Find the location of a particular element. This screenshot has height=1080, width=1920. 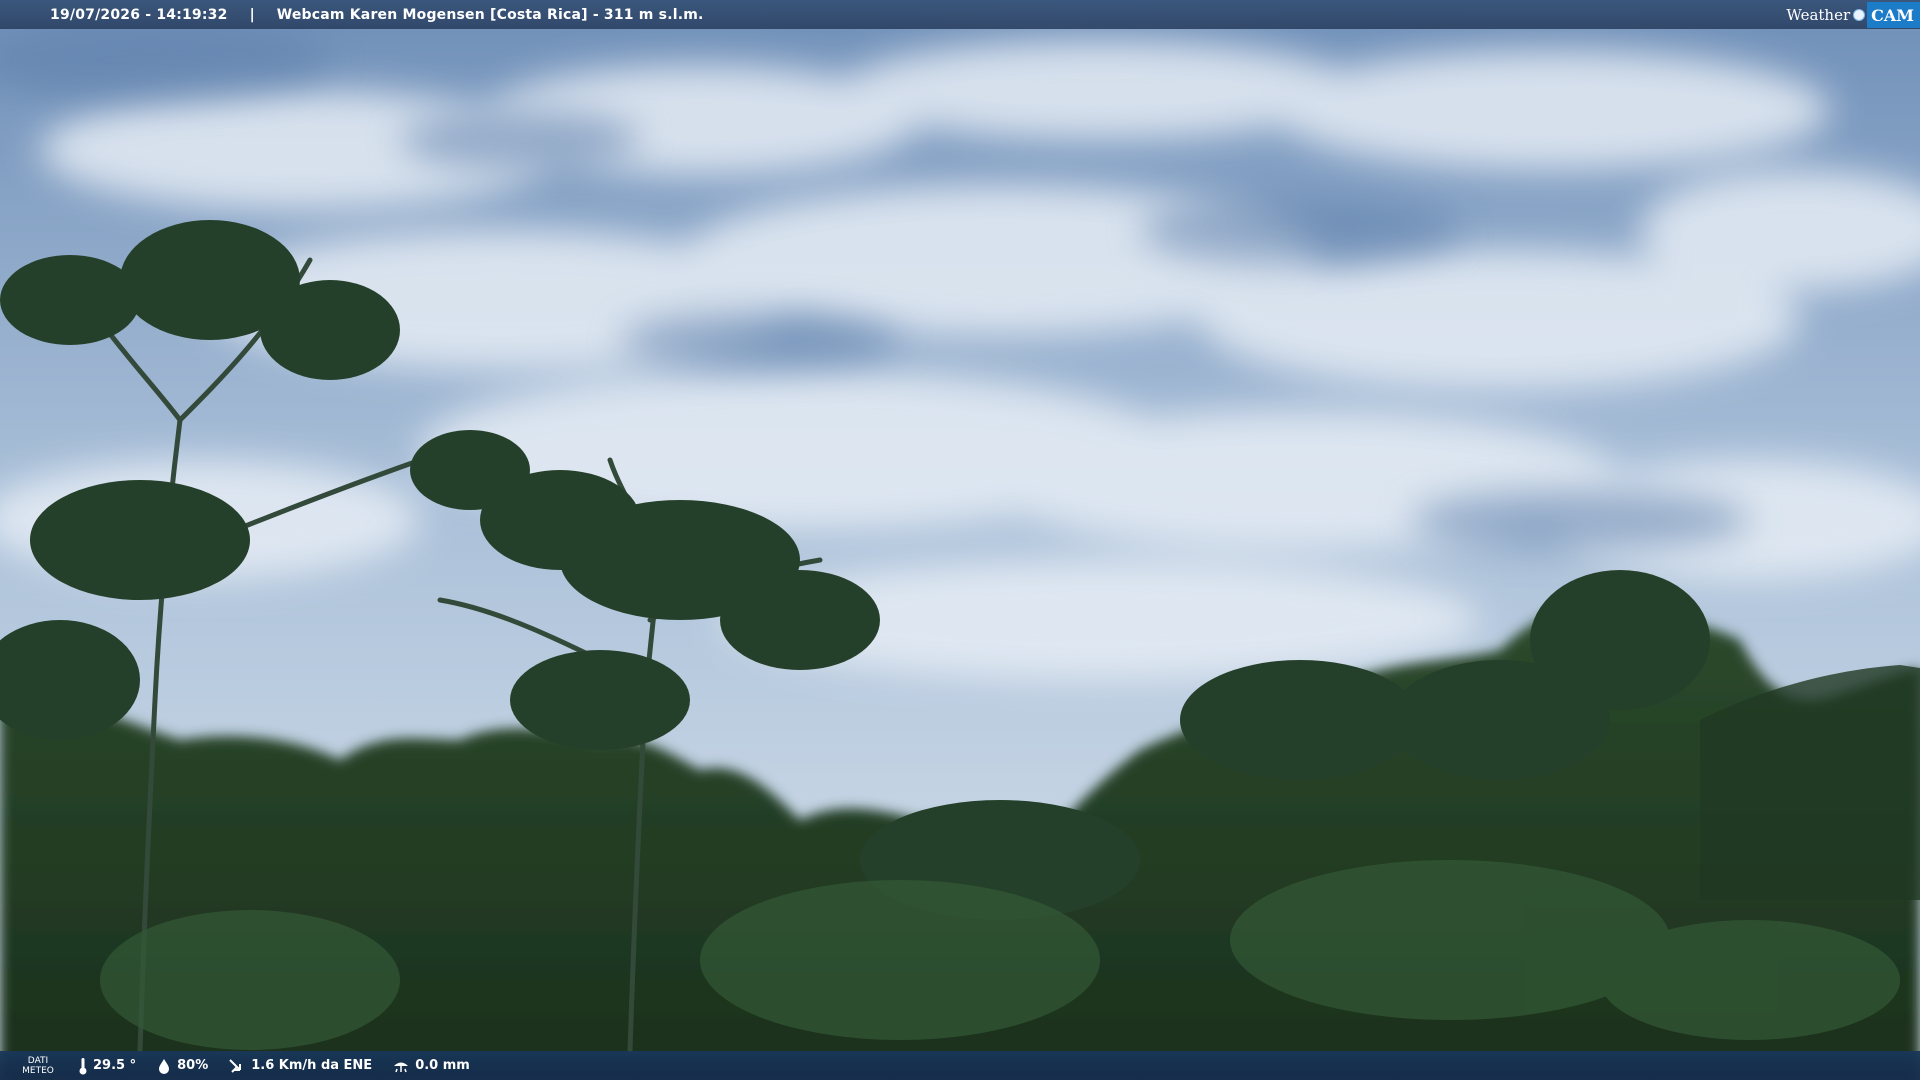

weather-data-label: DATI METEO is located at coordinates (38, 1066).